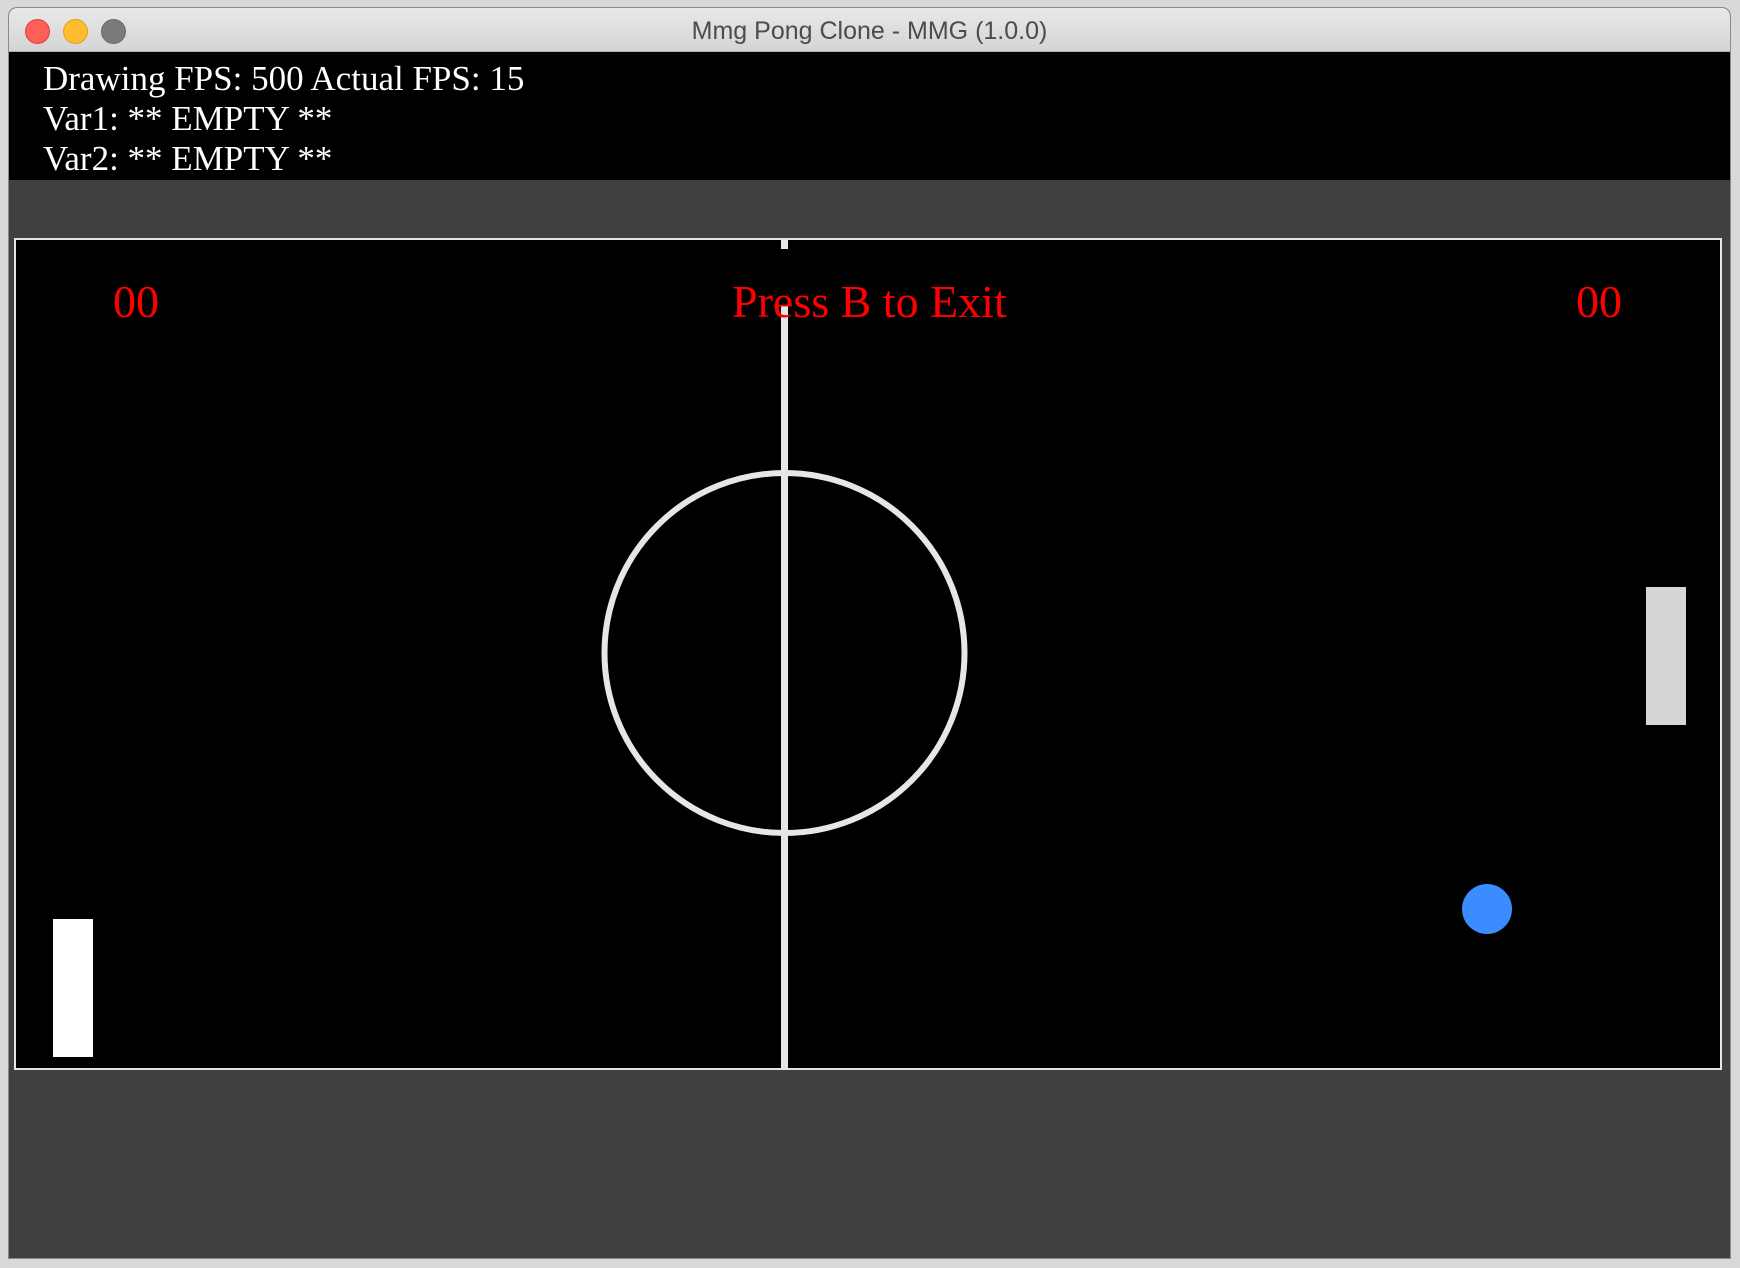 Image resolution: width=1740 pixels, height=1268 pixels. What do you see at coordinates (869, 301) in the screenshot?
I see `exit-hint: Press B to Exit` at bounding box center [869, 301].